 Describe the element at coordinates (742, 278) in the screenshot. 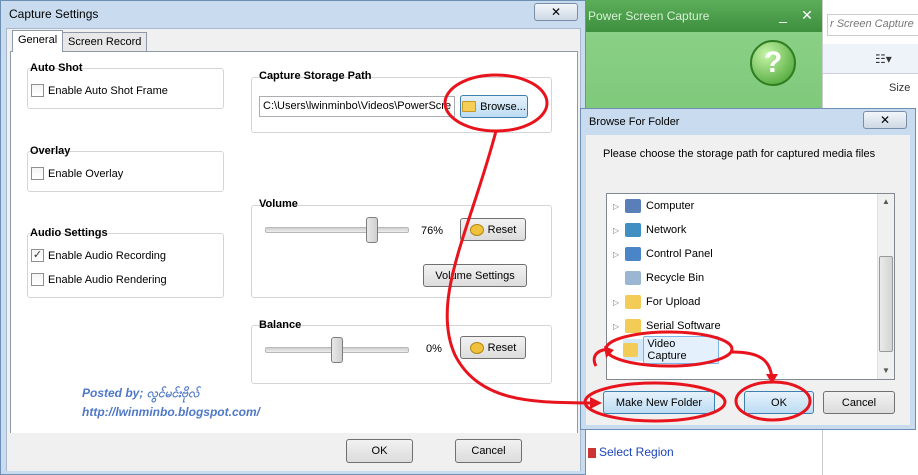

I see `folder-tree-item: Recycle Bin` at that location.